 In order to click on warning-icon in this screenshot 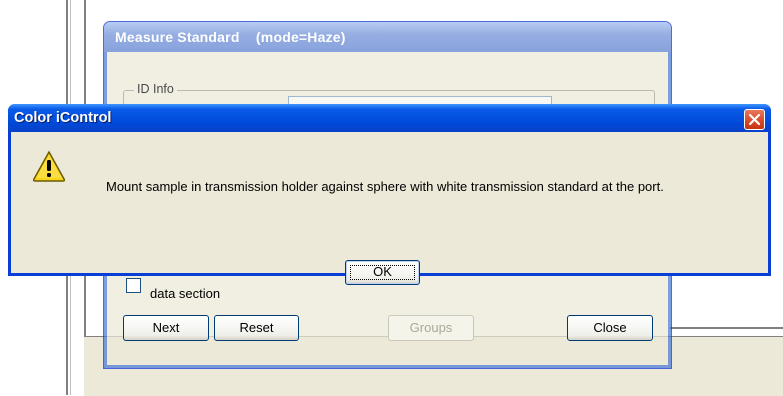, I will do `click(49, 166)`.